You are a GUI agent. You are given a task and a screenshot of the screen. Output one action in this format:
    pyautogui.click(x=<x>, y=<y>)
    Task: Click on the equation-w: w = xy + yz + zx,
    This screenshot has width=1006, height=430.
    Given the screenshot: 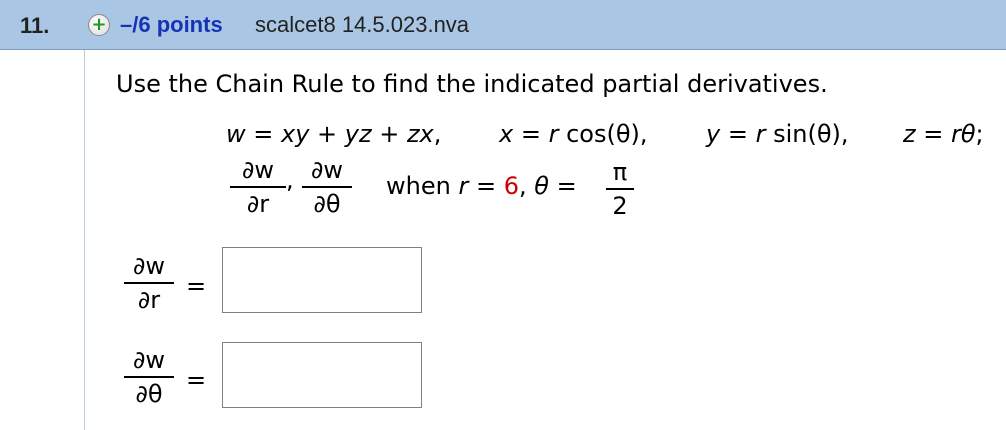 What is the action you would take?
    pyautogui.click(x=334, y=134)
    